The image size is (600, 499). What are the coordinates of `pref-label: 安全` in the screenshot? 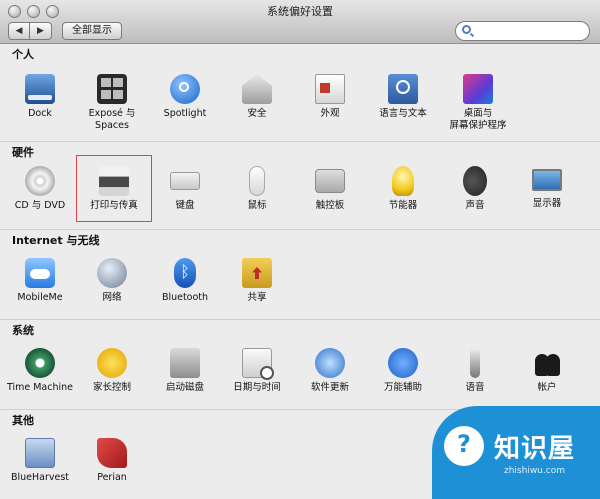 It's located at (257, 113).